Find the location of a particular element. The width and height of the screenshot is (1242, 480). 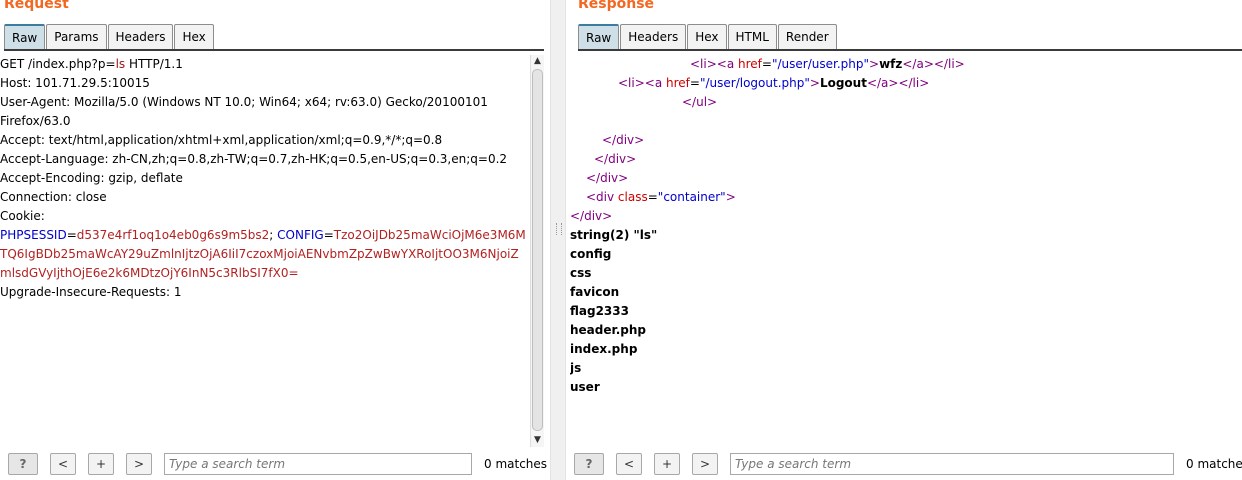

output-line: index.php is located at coordinates (604, 349).